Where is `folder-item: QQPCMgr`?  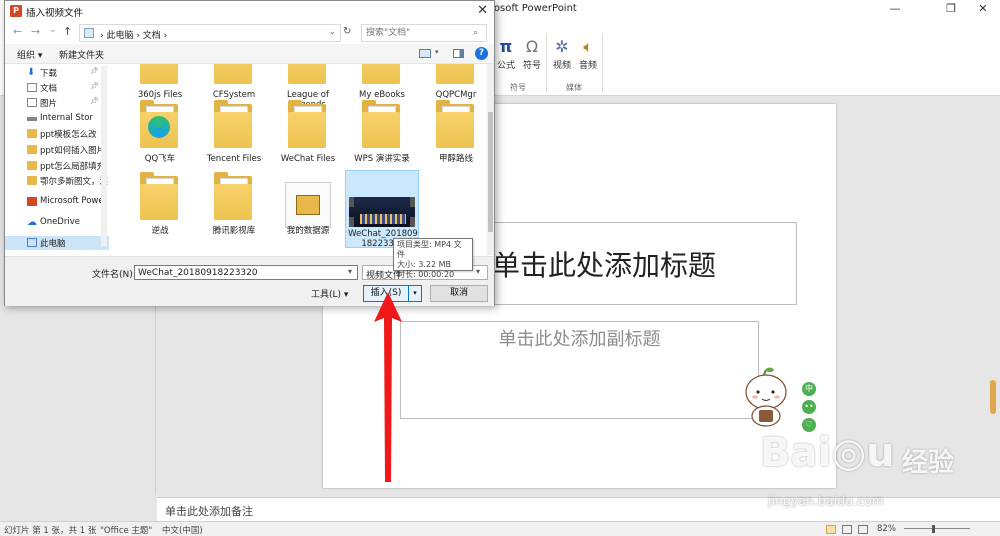 folder-item: QQPCMgr is located at coordinates (456, 82).